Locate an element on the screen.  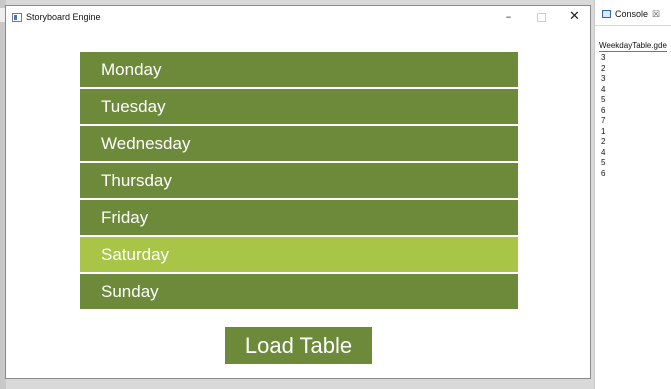
maximize-button is located at coordinates (541, 17).